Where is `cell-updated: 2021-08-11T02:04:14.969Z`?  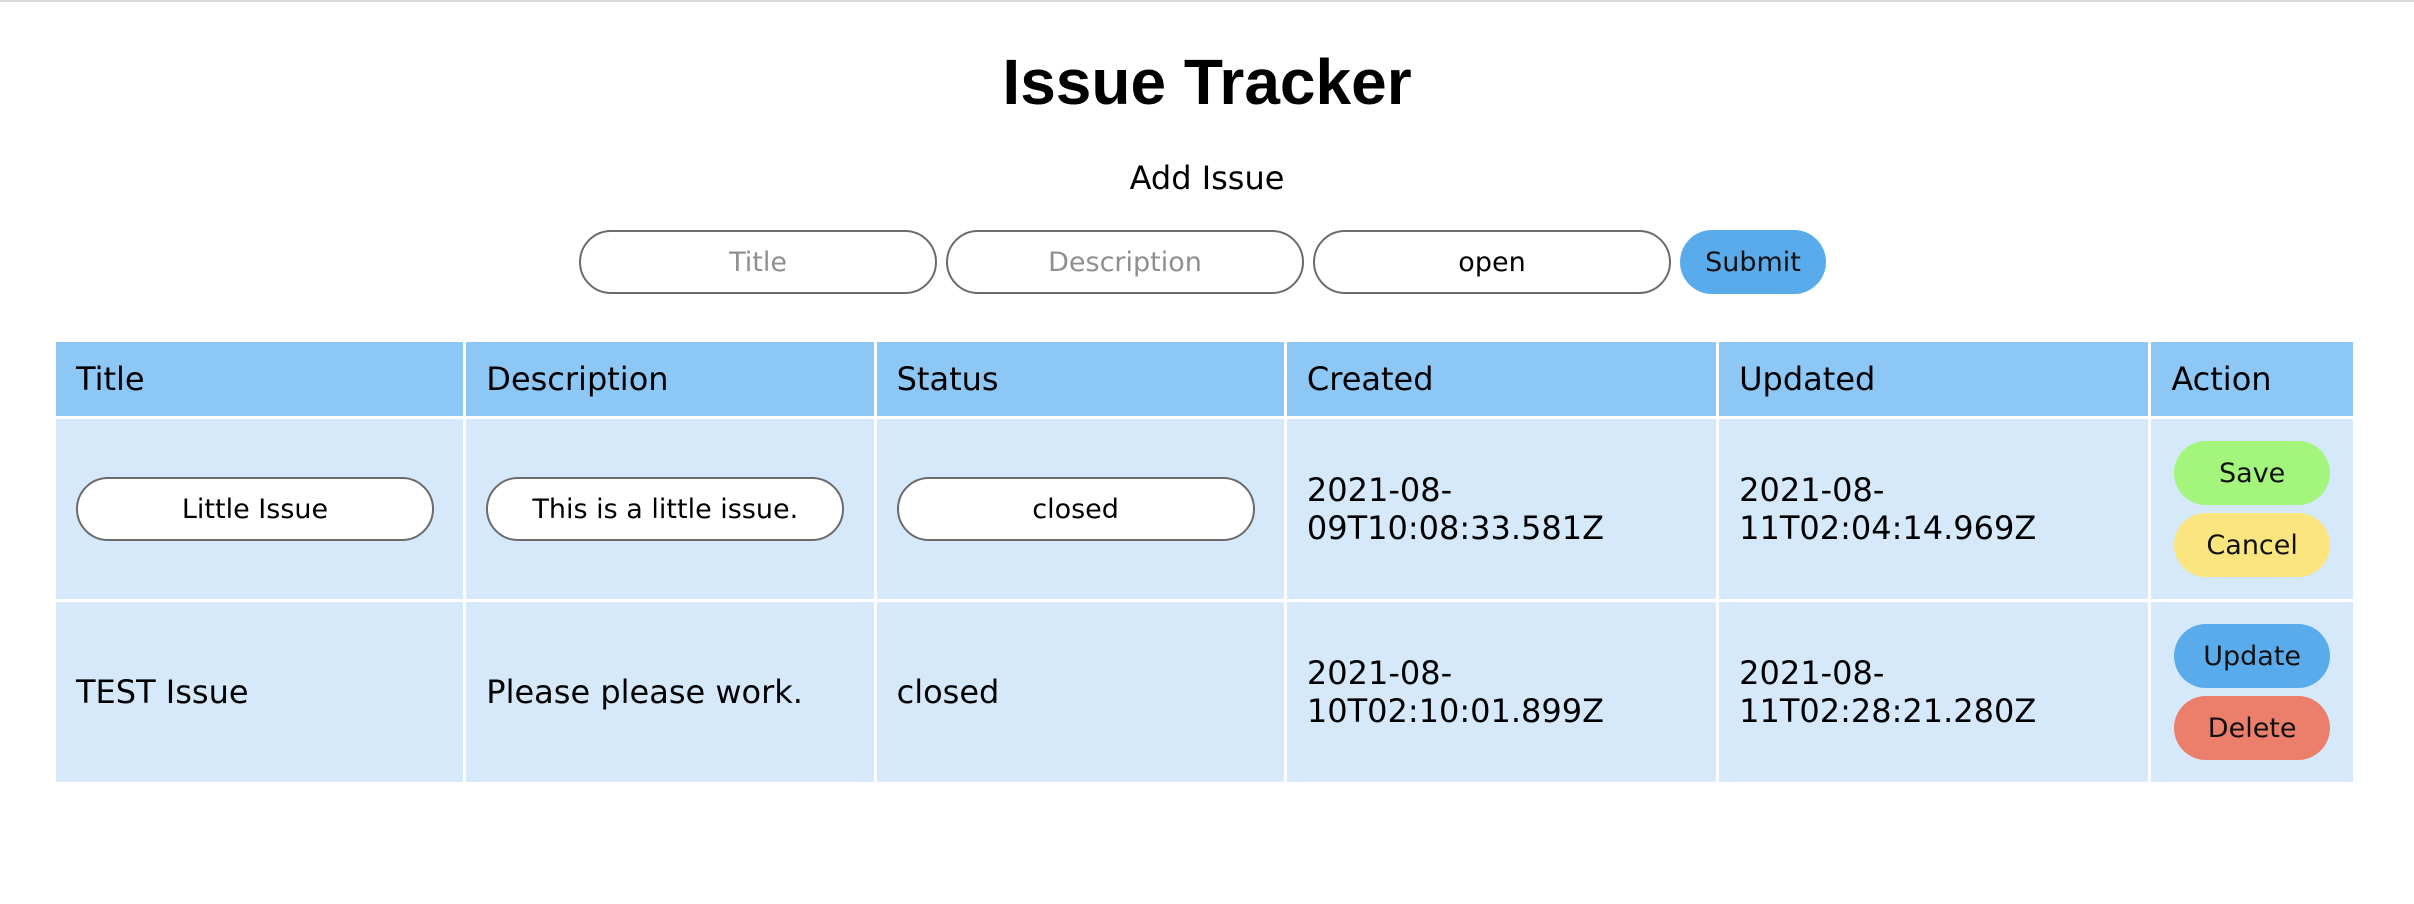
cell-updated: 2021-08-11T02:04:14.969Z is located at coordinates (1934, 509).